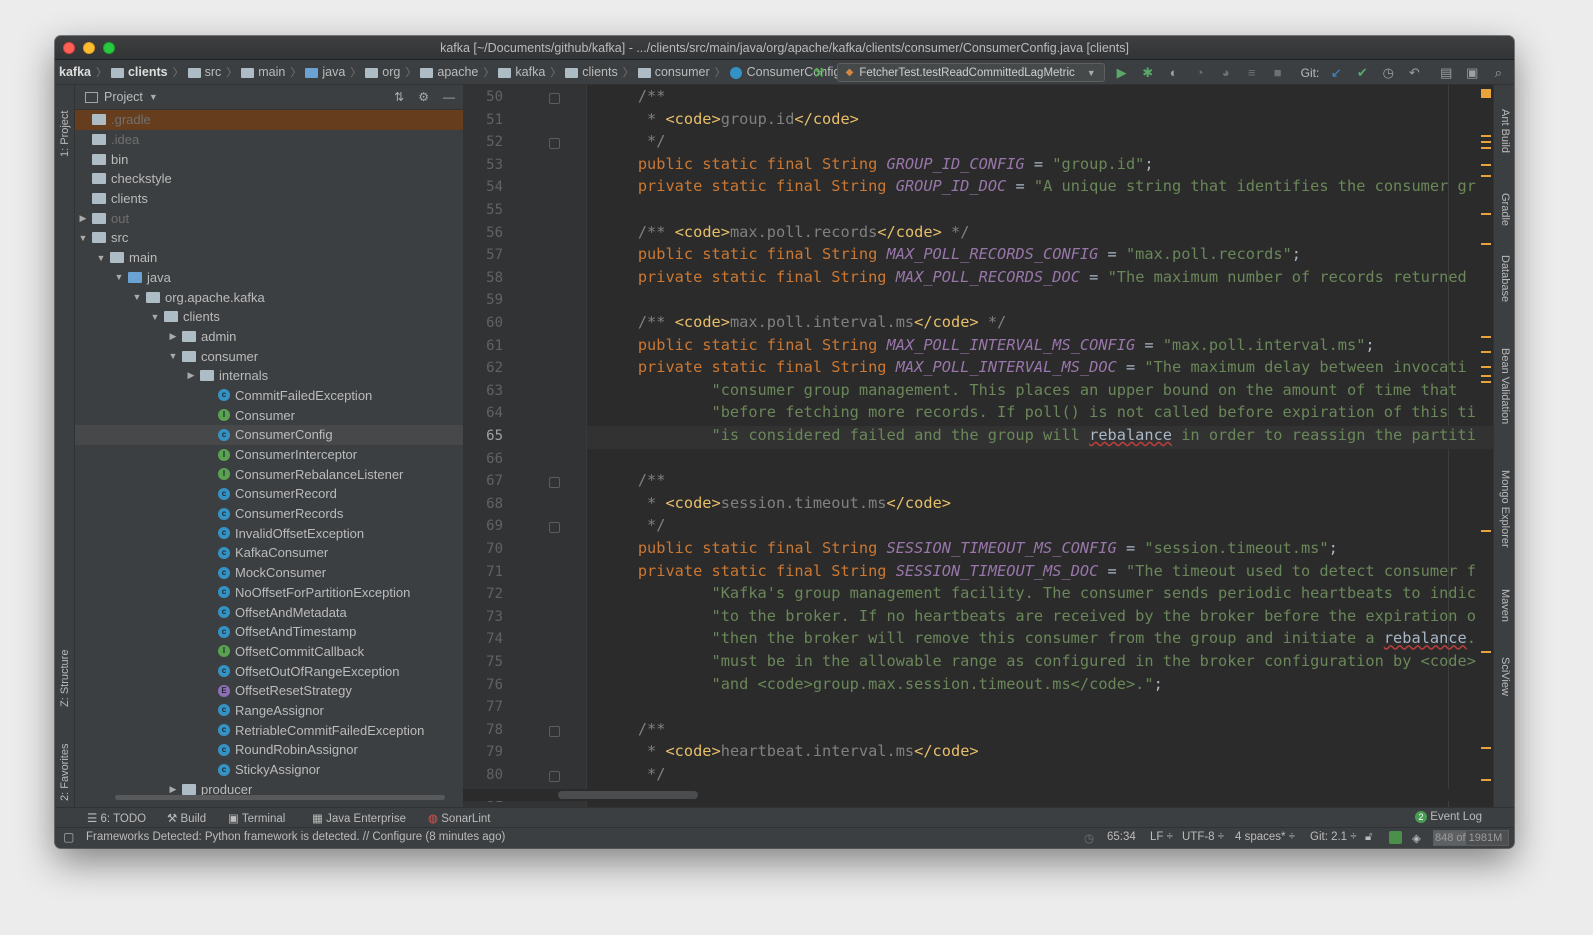  I want to click on line-number: 74, so click(483, 639).